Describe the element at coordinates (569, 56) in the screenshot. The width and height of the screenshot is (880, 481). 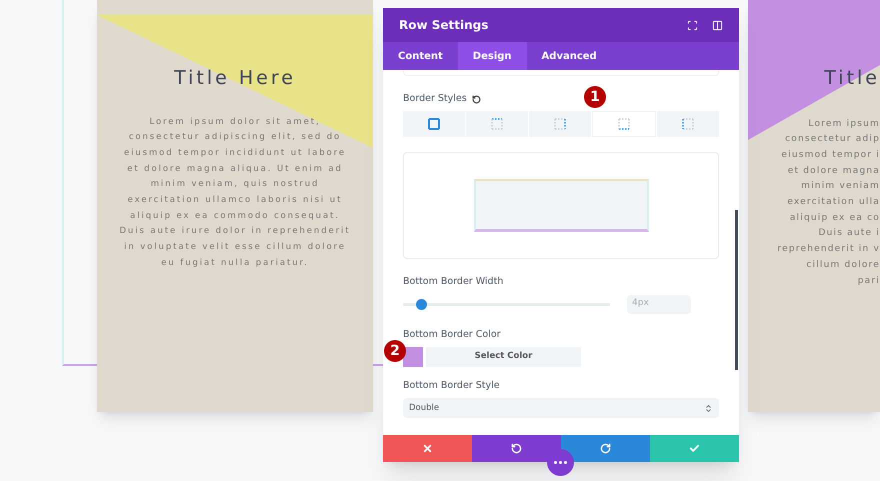
I see `tab: Advanced` at that location.